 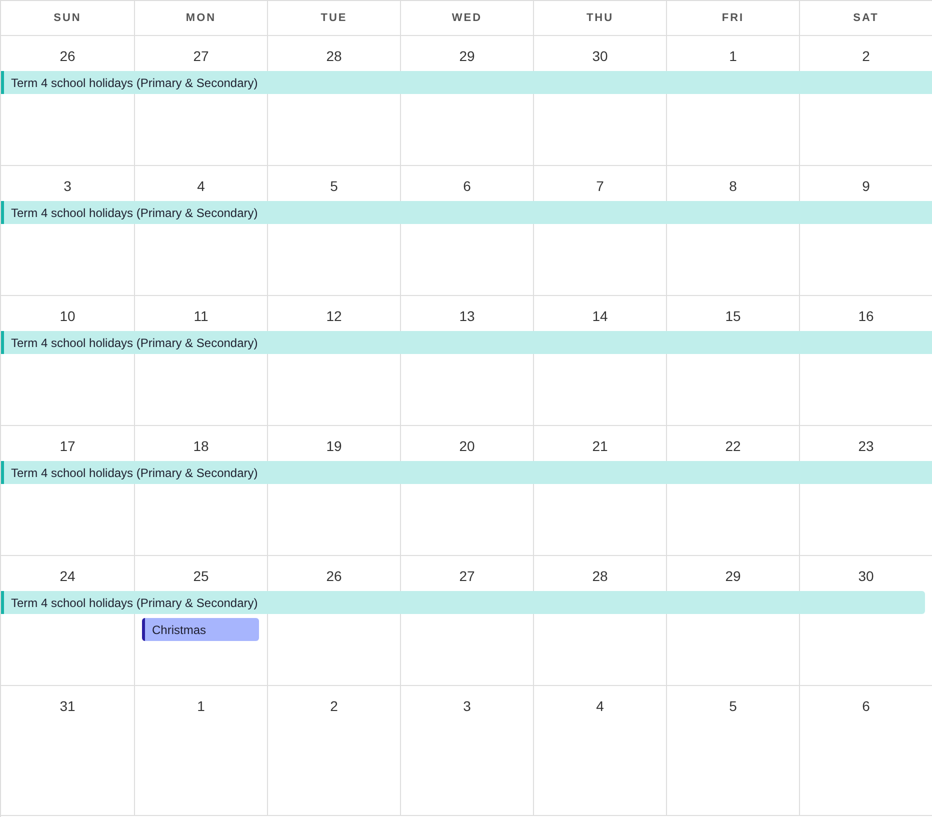 I want to click on date-number: 15, so click(x=733, y=316).